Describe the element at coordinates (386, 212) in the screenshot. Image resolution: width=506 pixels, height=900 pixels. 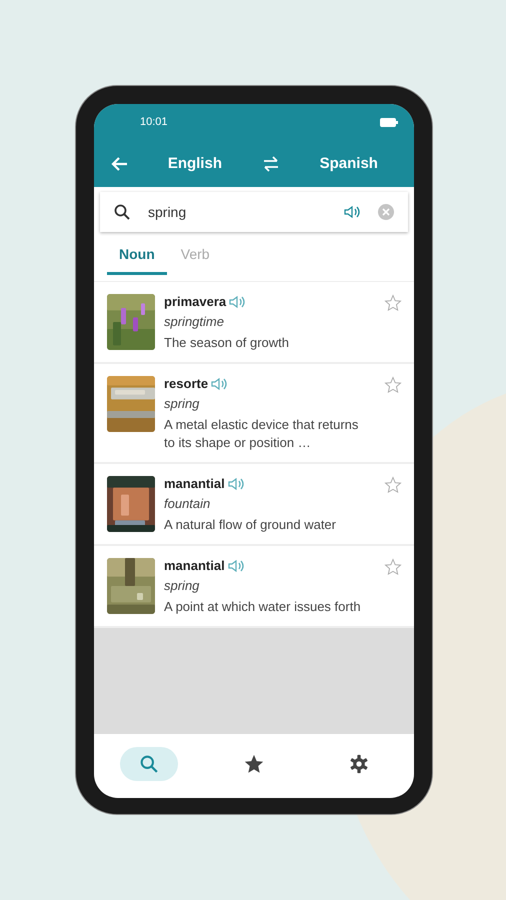
I see `clear-icon` at that location.